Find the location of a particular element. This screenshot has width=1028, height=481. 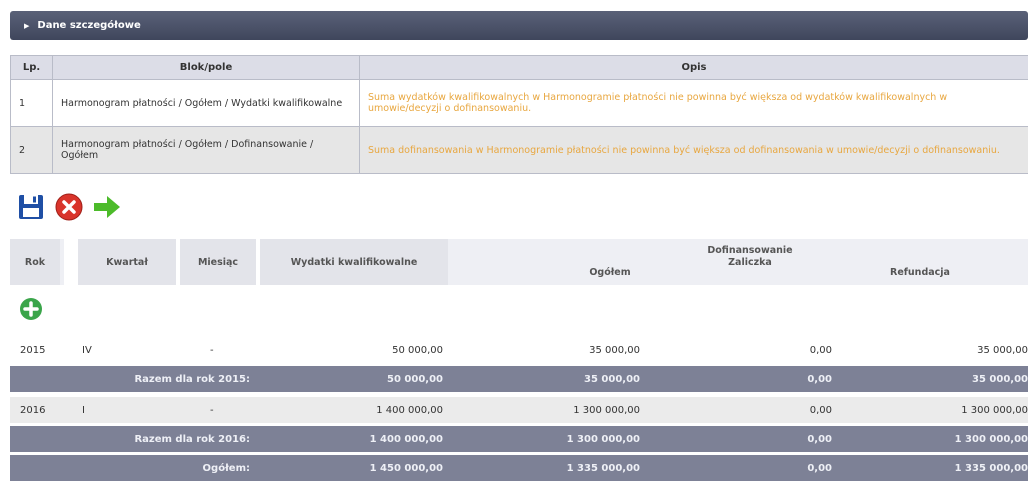

col-header-rok: Rok is located at coordinates (35, 262).